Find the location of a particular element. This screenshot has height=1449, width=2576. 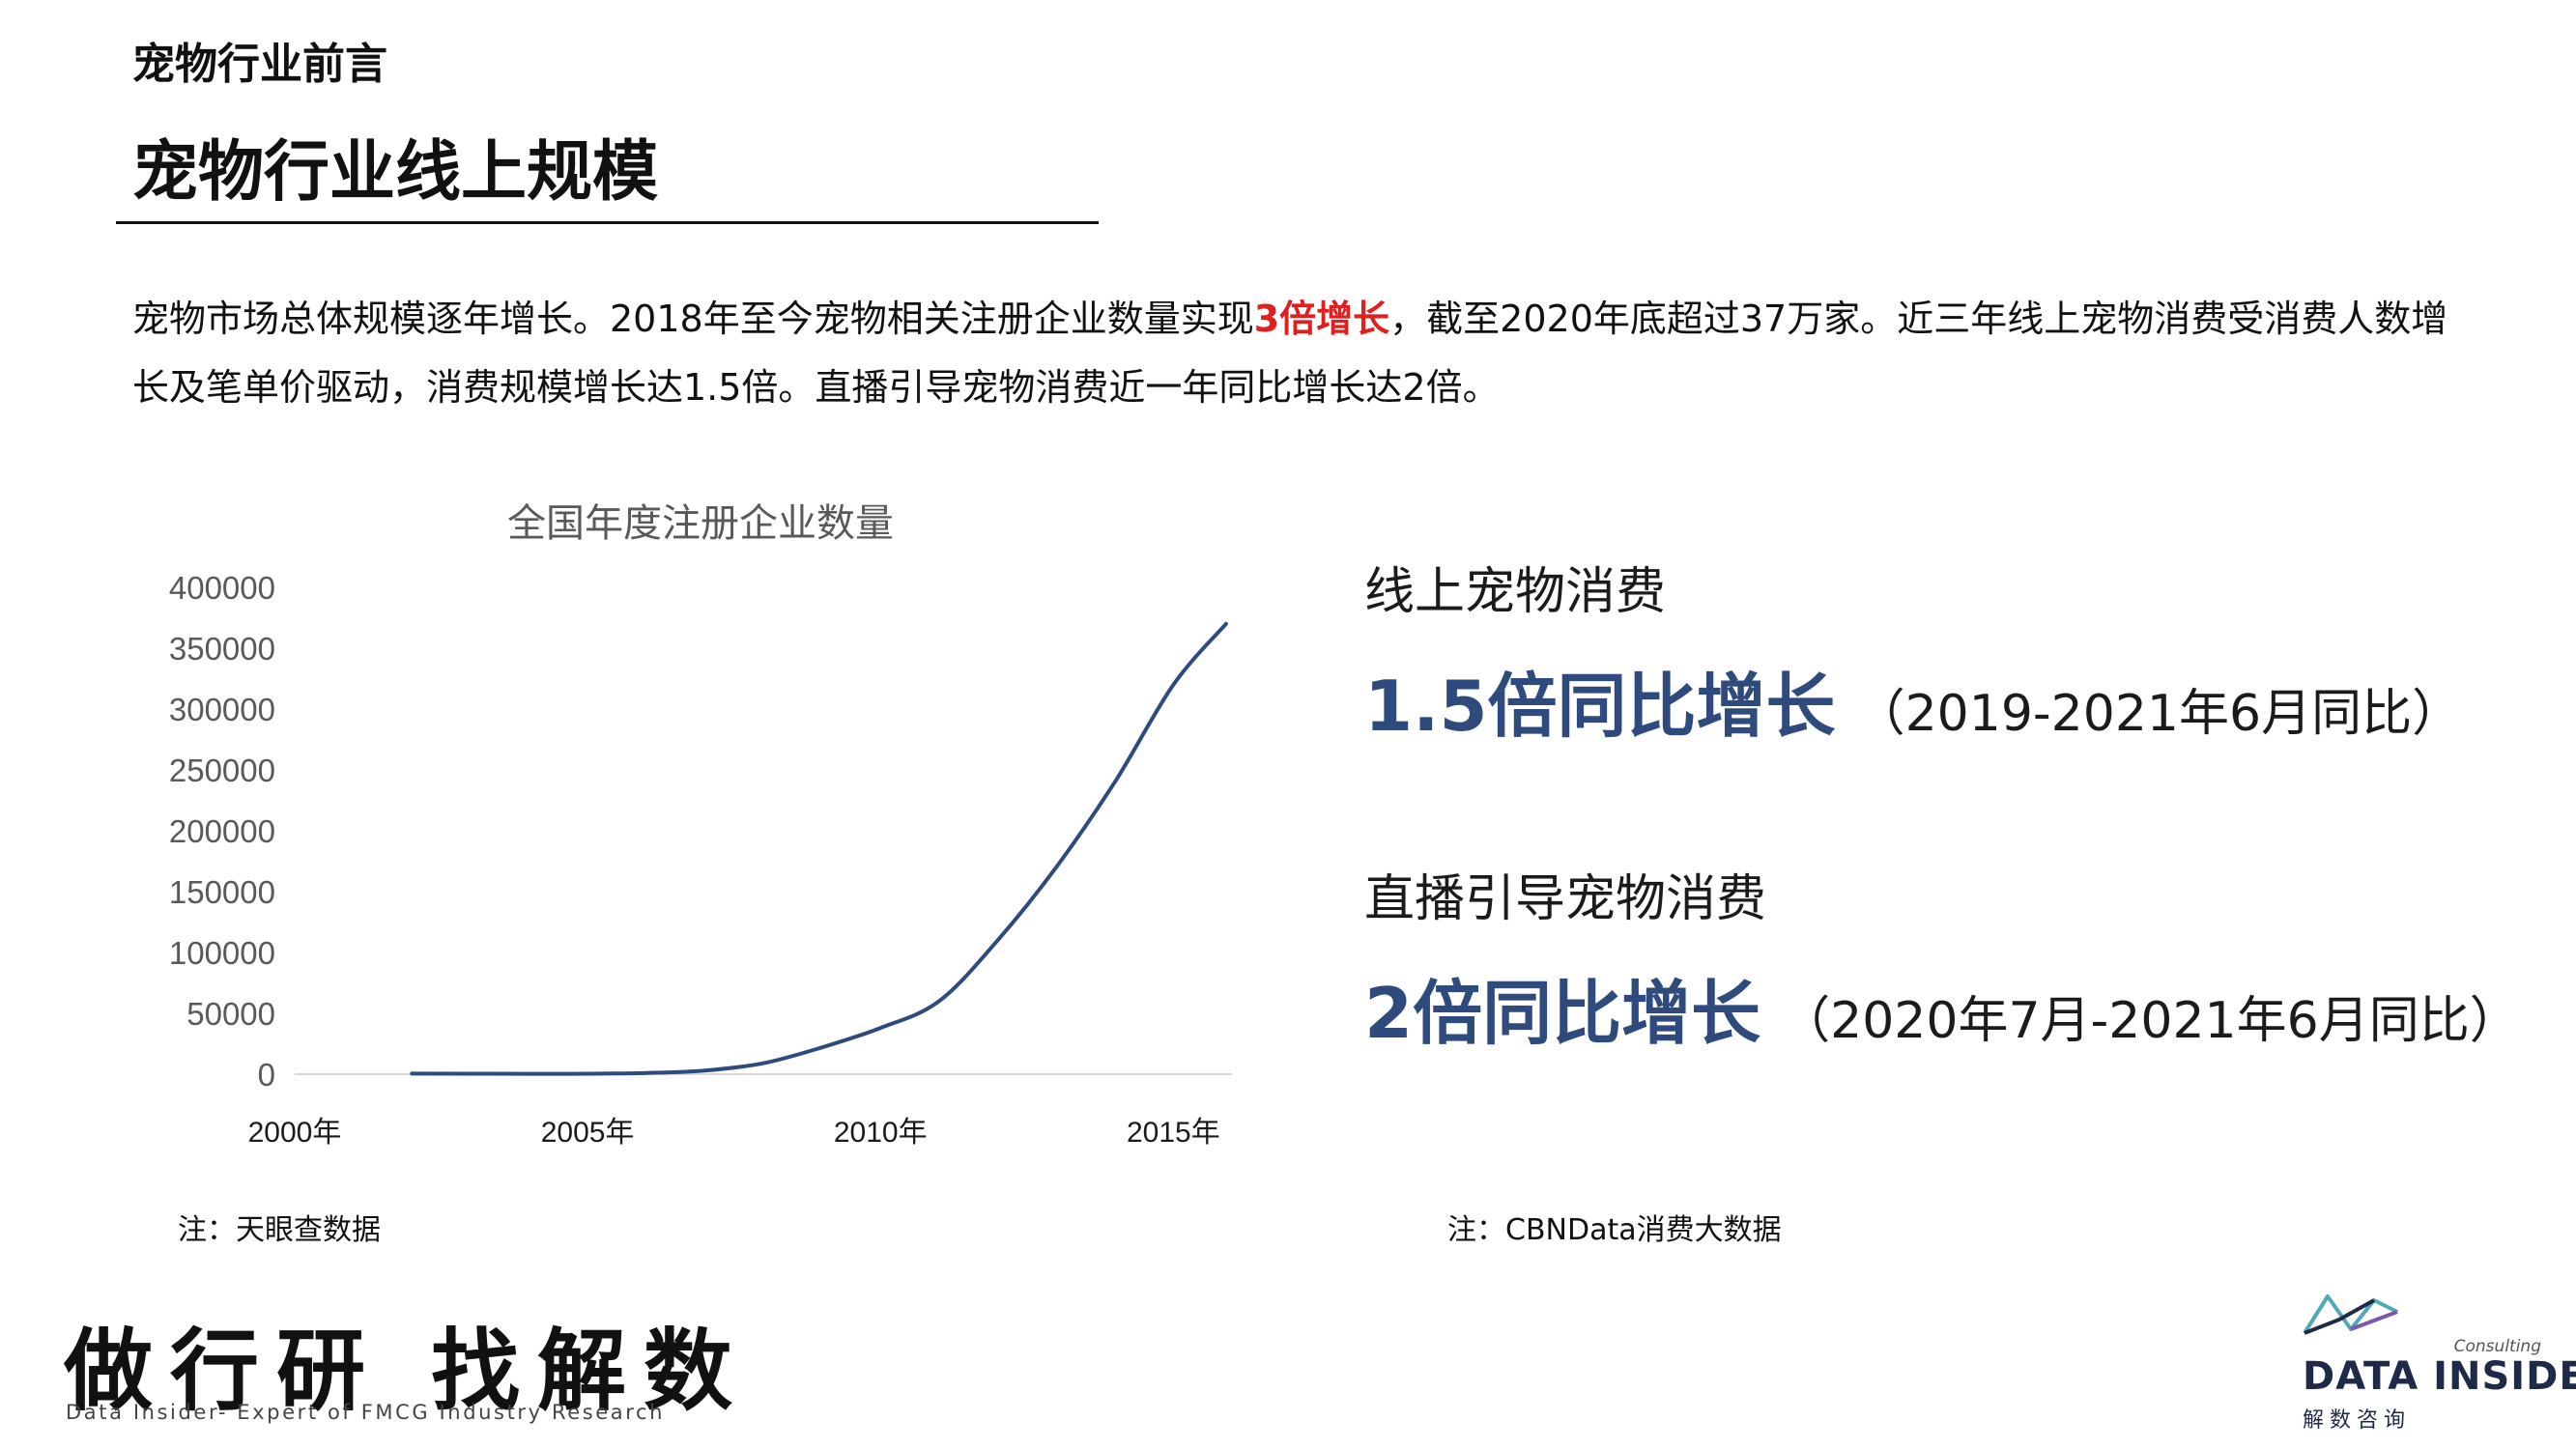

y-tick-label: 250000 is located at coordinates (222, 770).